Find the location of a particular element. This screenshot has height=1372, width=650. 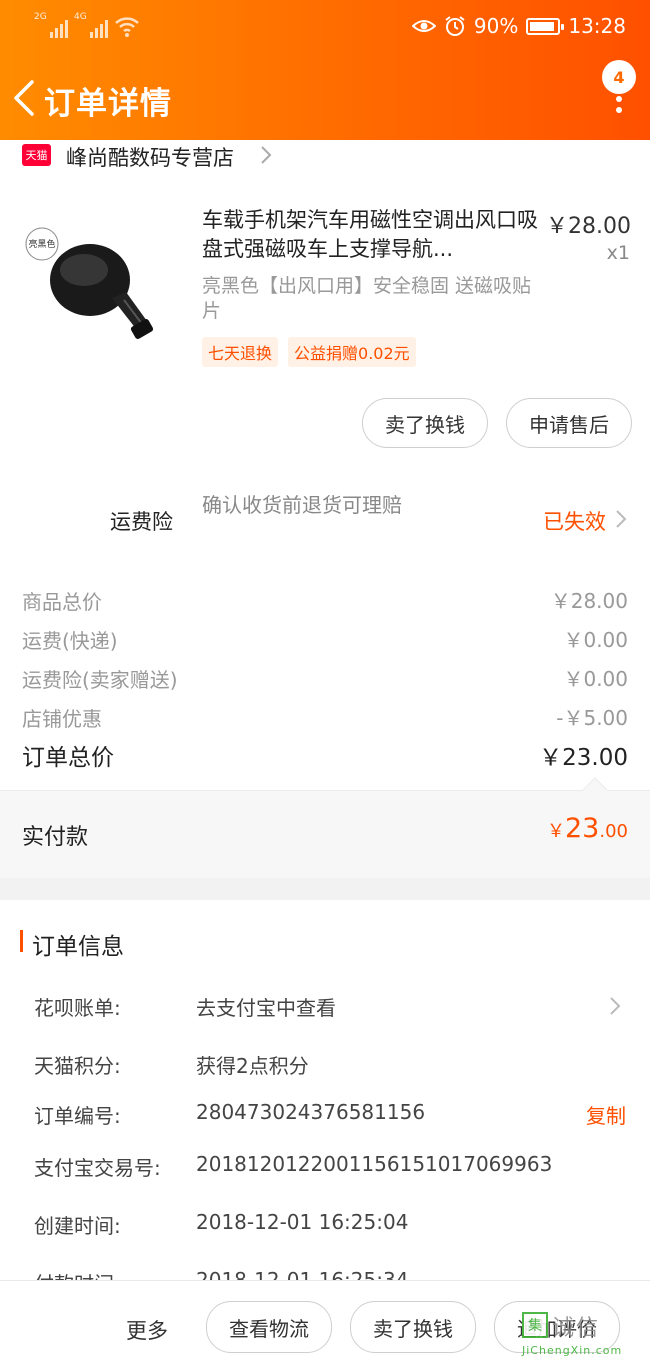

bottom-action-bar: 更多 查看物流 卖了换钱 追加评价 集 诚信 JiChengXin.com is located at coordinates (325, 1326).